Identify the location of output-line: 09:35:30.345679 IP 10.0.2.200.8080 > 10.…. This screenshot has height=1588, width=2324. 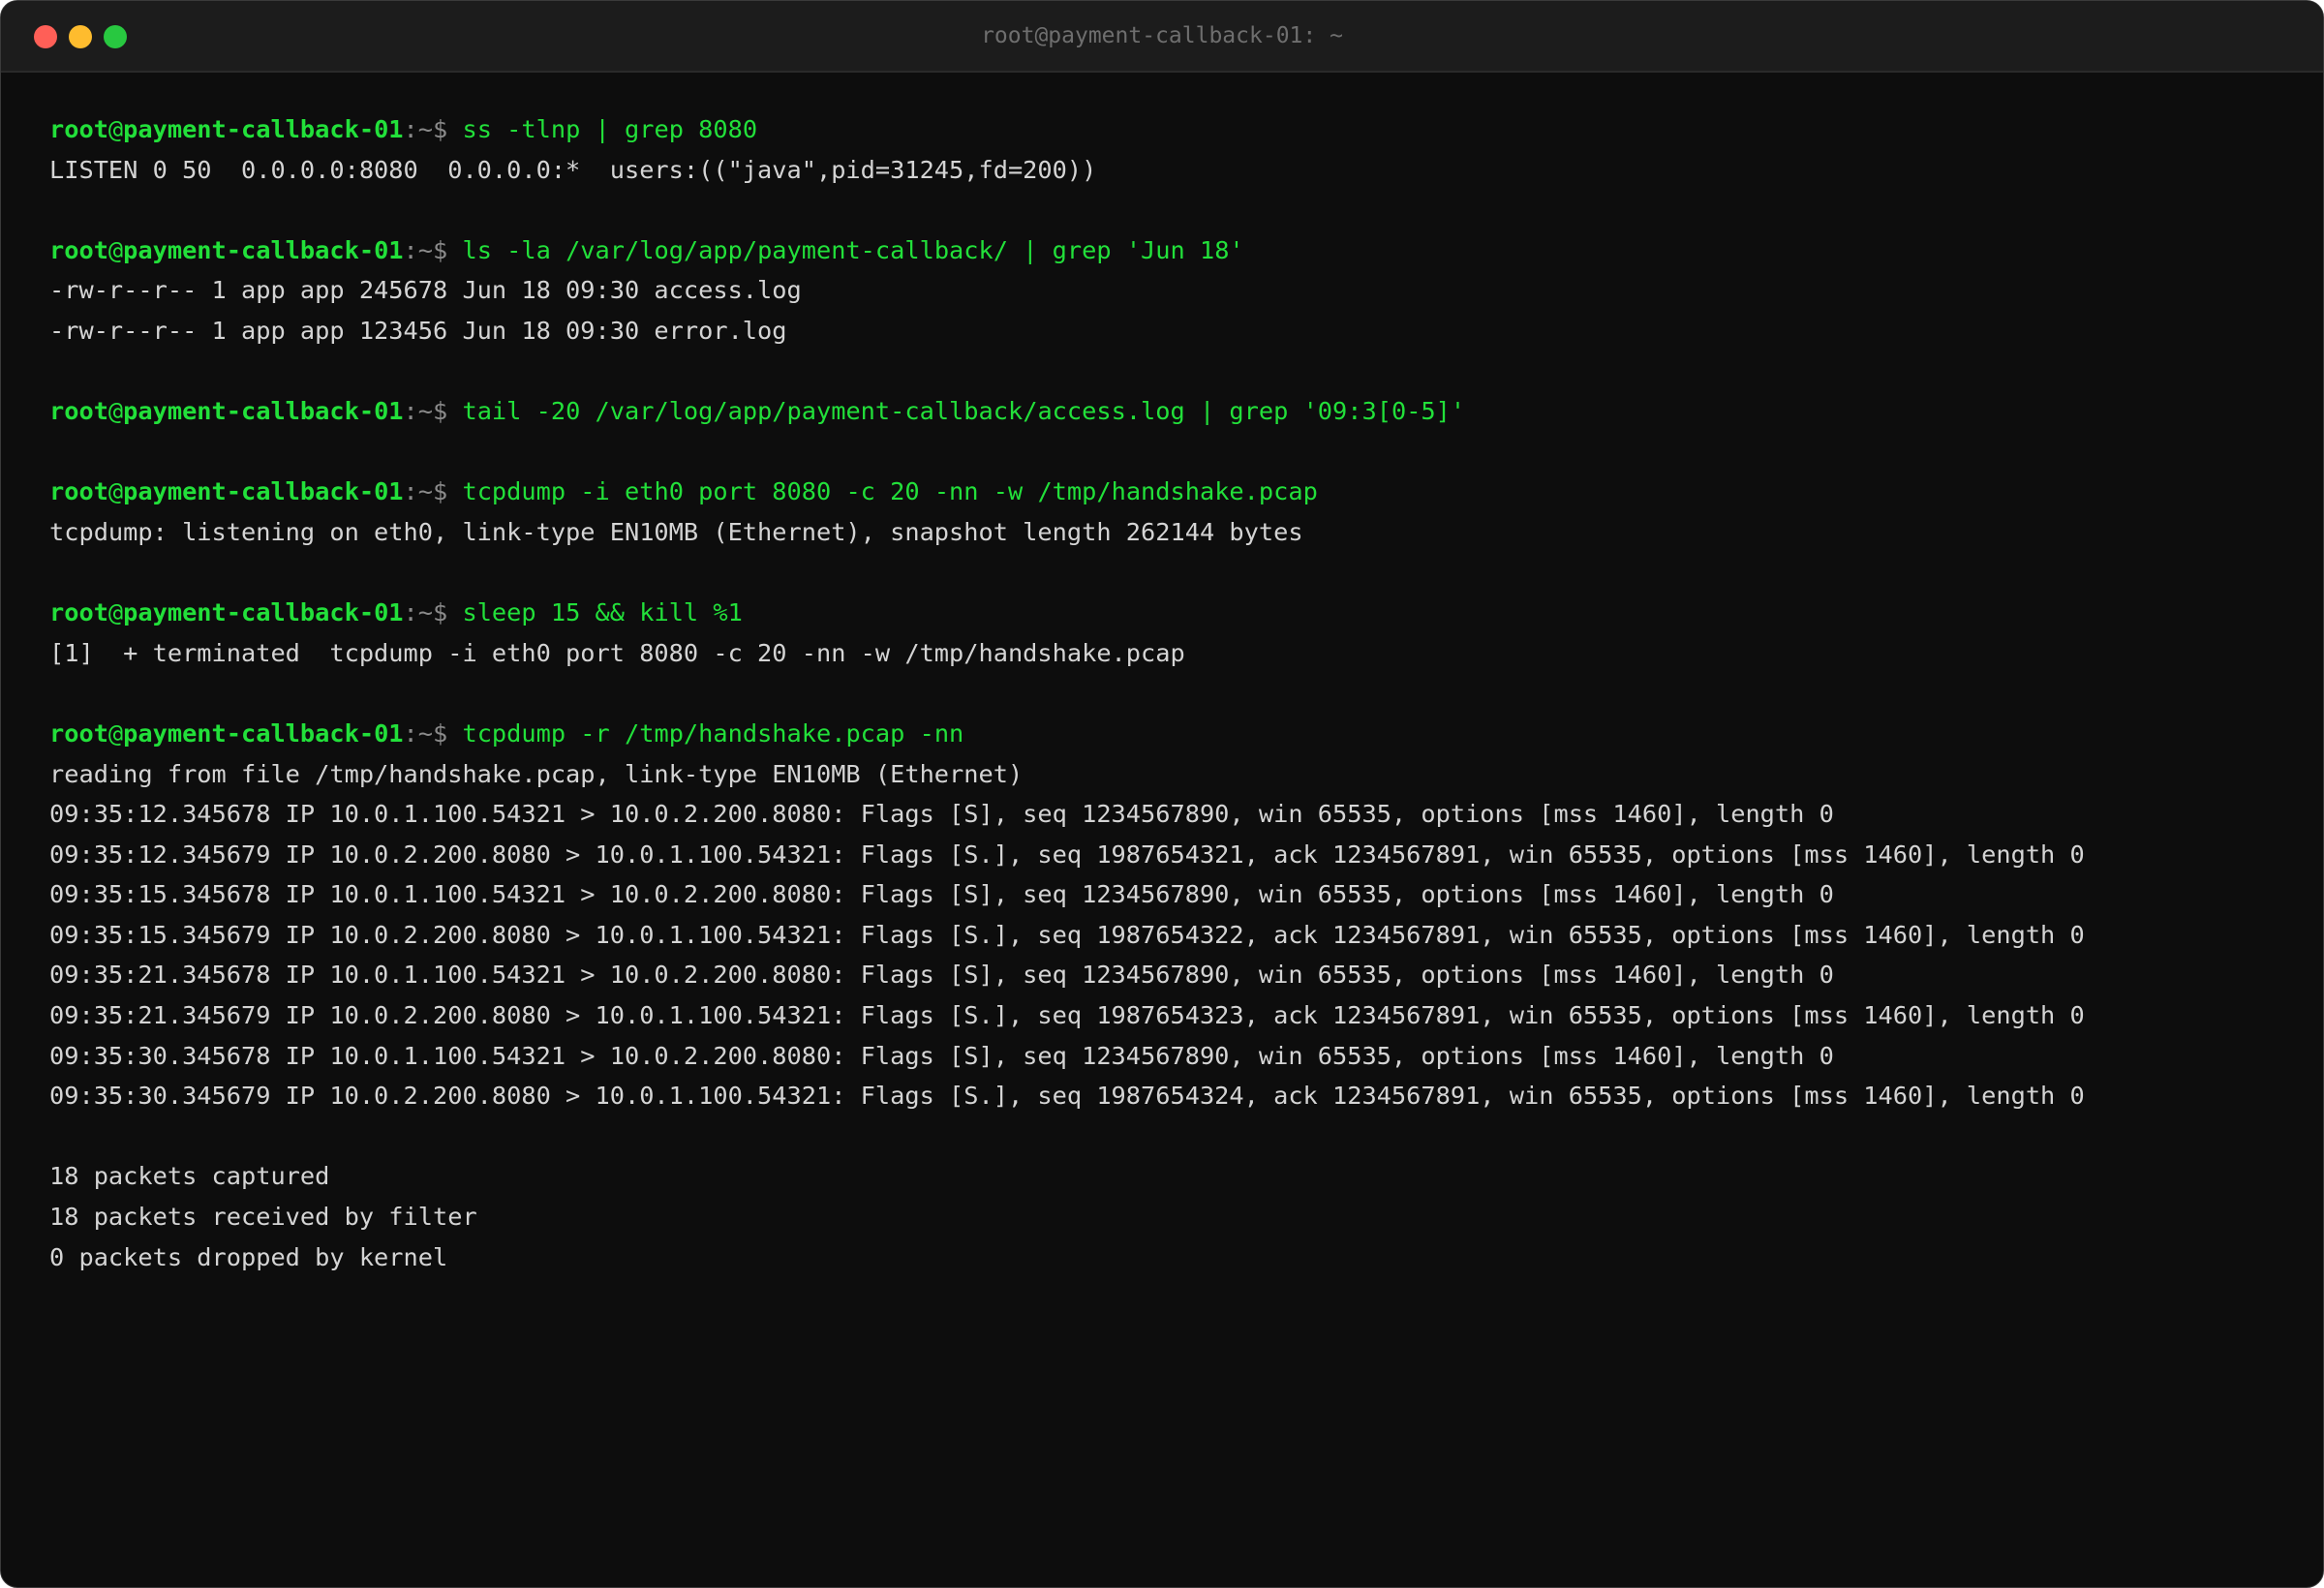
(1067, 1096).